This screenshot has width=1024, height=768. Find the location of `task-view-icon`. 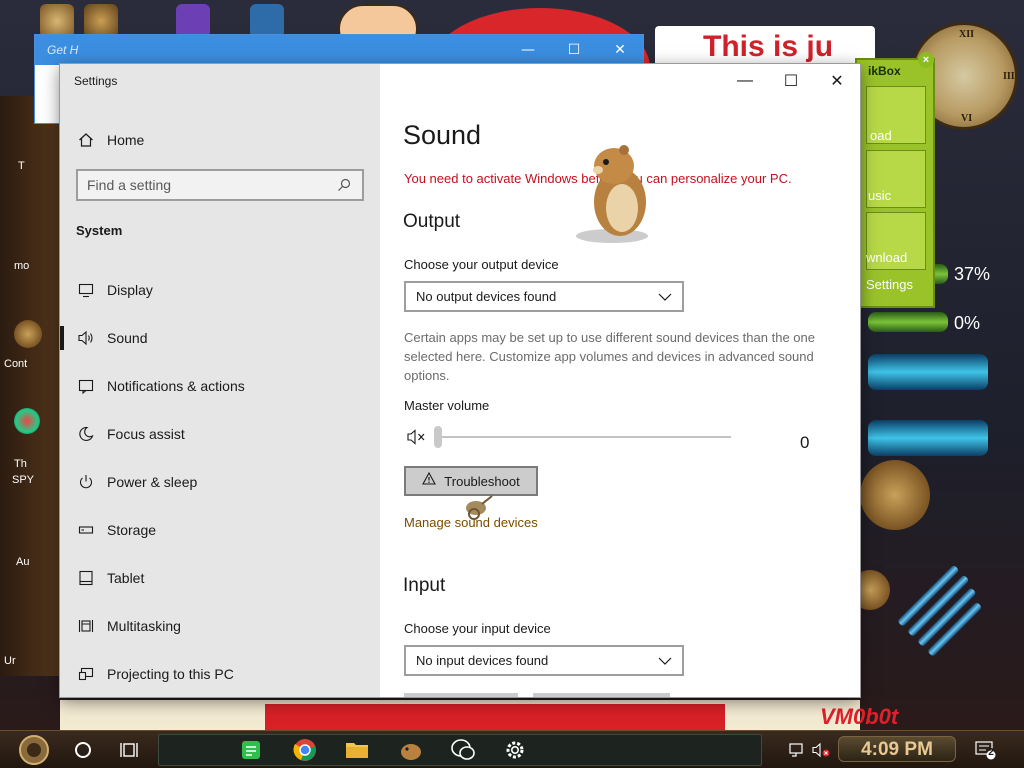

task-view-icon is located at coordinates (129, 750).